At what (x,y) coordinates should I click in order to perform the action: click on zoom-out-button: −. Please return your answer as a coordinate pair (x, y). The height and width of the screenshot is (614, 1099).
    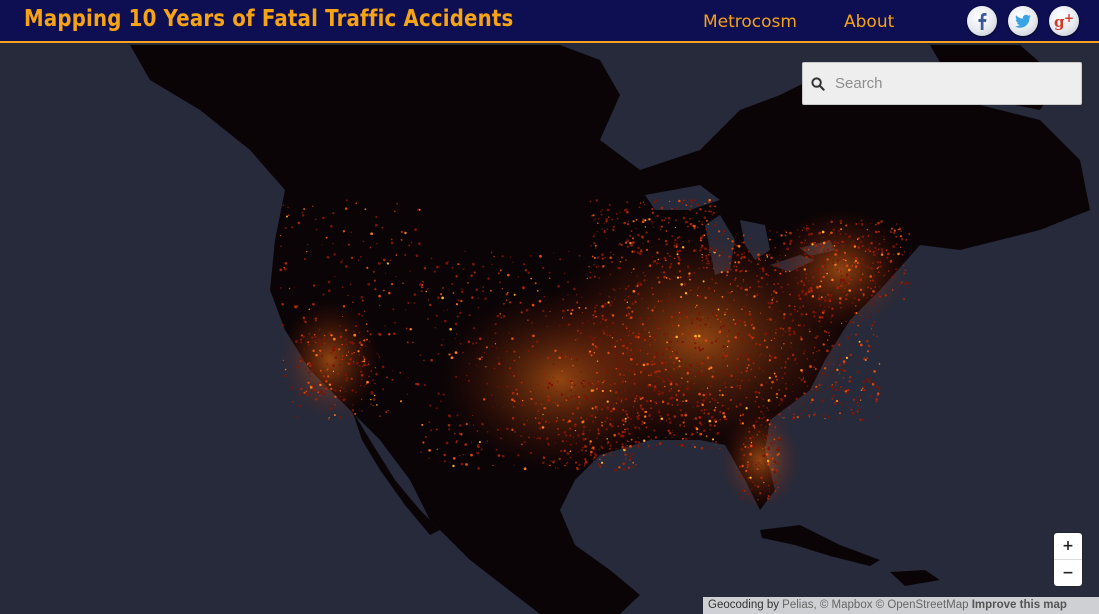
    Looking at the image, I should click on (1068, 573).